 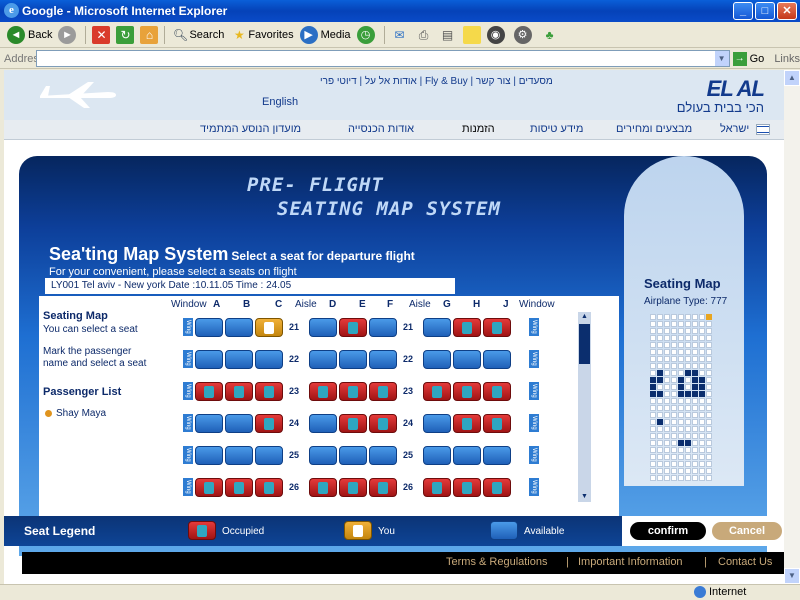 I want to click on home-button: ⌂, so click(x=149, y=35).